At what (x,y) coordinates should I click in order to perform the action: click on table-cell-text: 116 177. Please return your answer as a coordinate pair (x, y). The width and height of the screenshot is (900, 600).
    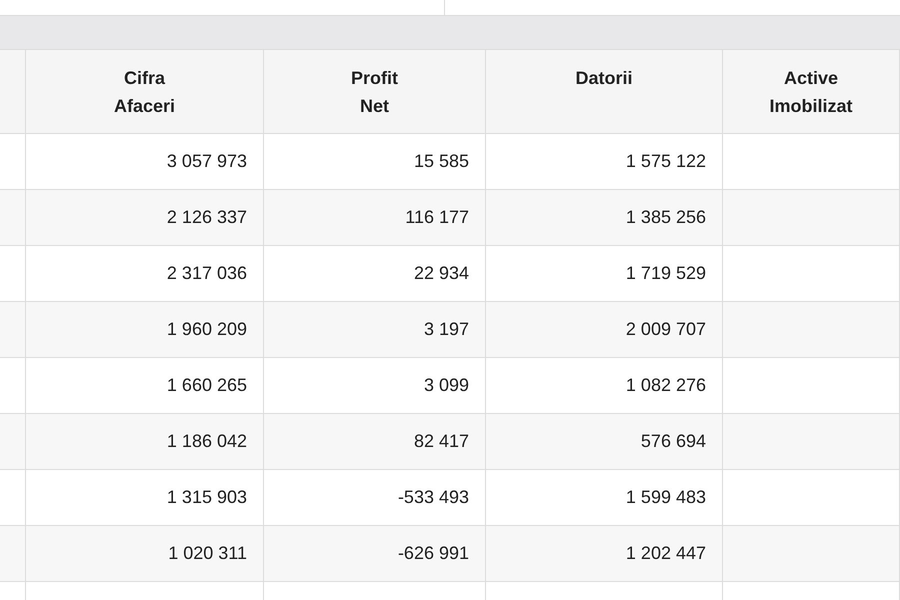
    Looking at the image, I should click on (437, 217).